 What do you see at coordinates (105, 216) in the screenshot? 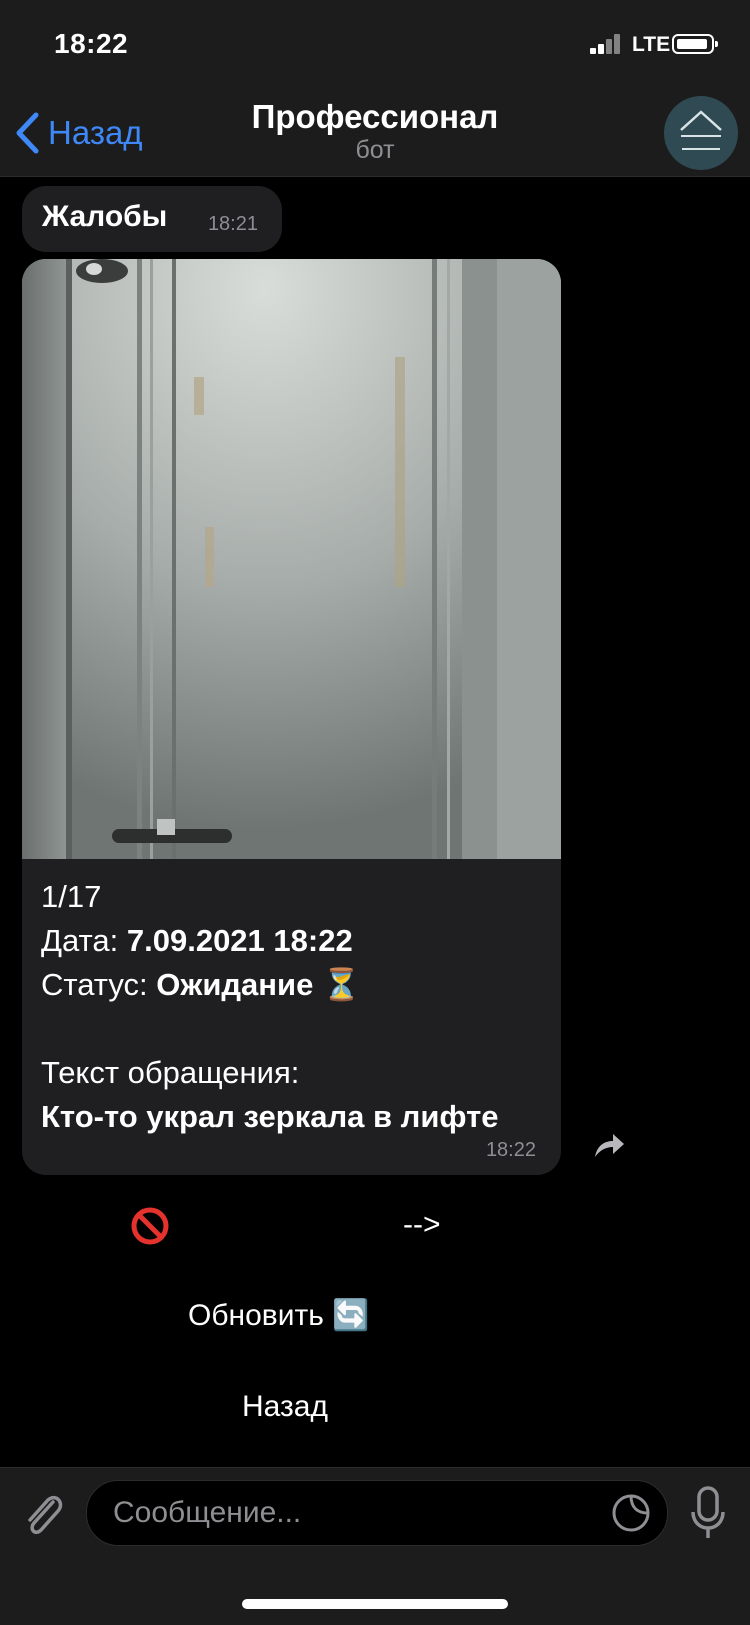
I see `message-text: Жалобы` at bounding box center [105, 216].